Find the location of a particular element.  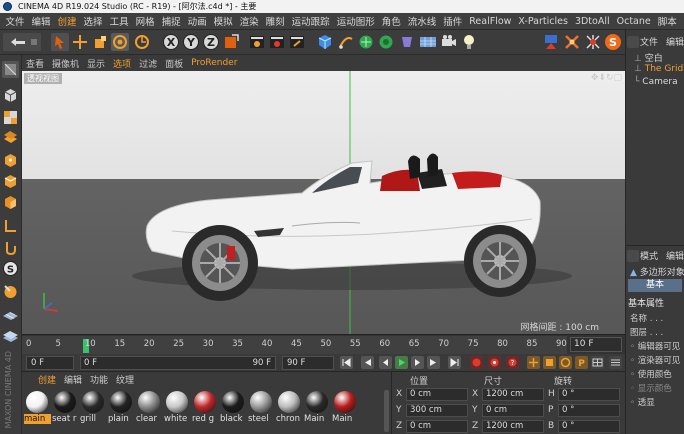

attribute-row: 图层 . . . is located at coordinates (646, 332).